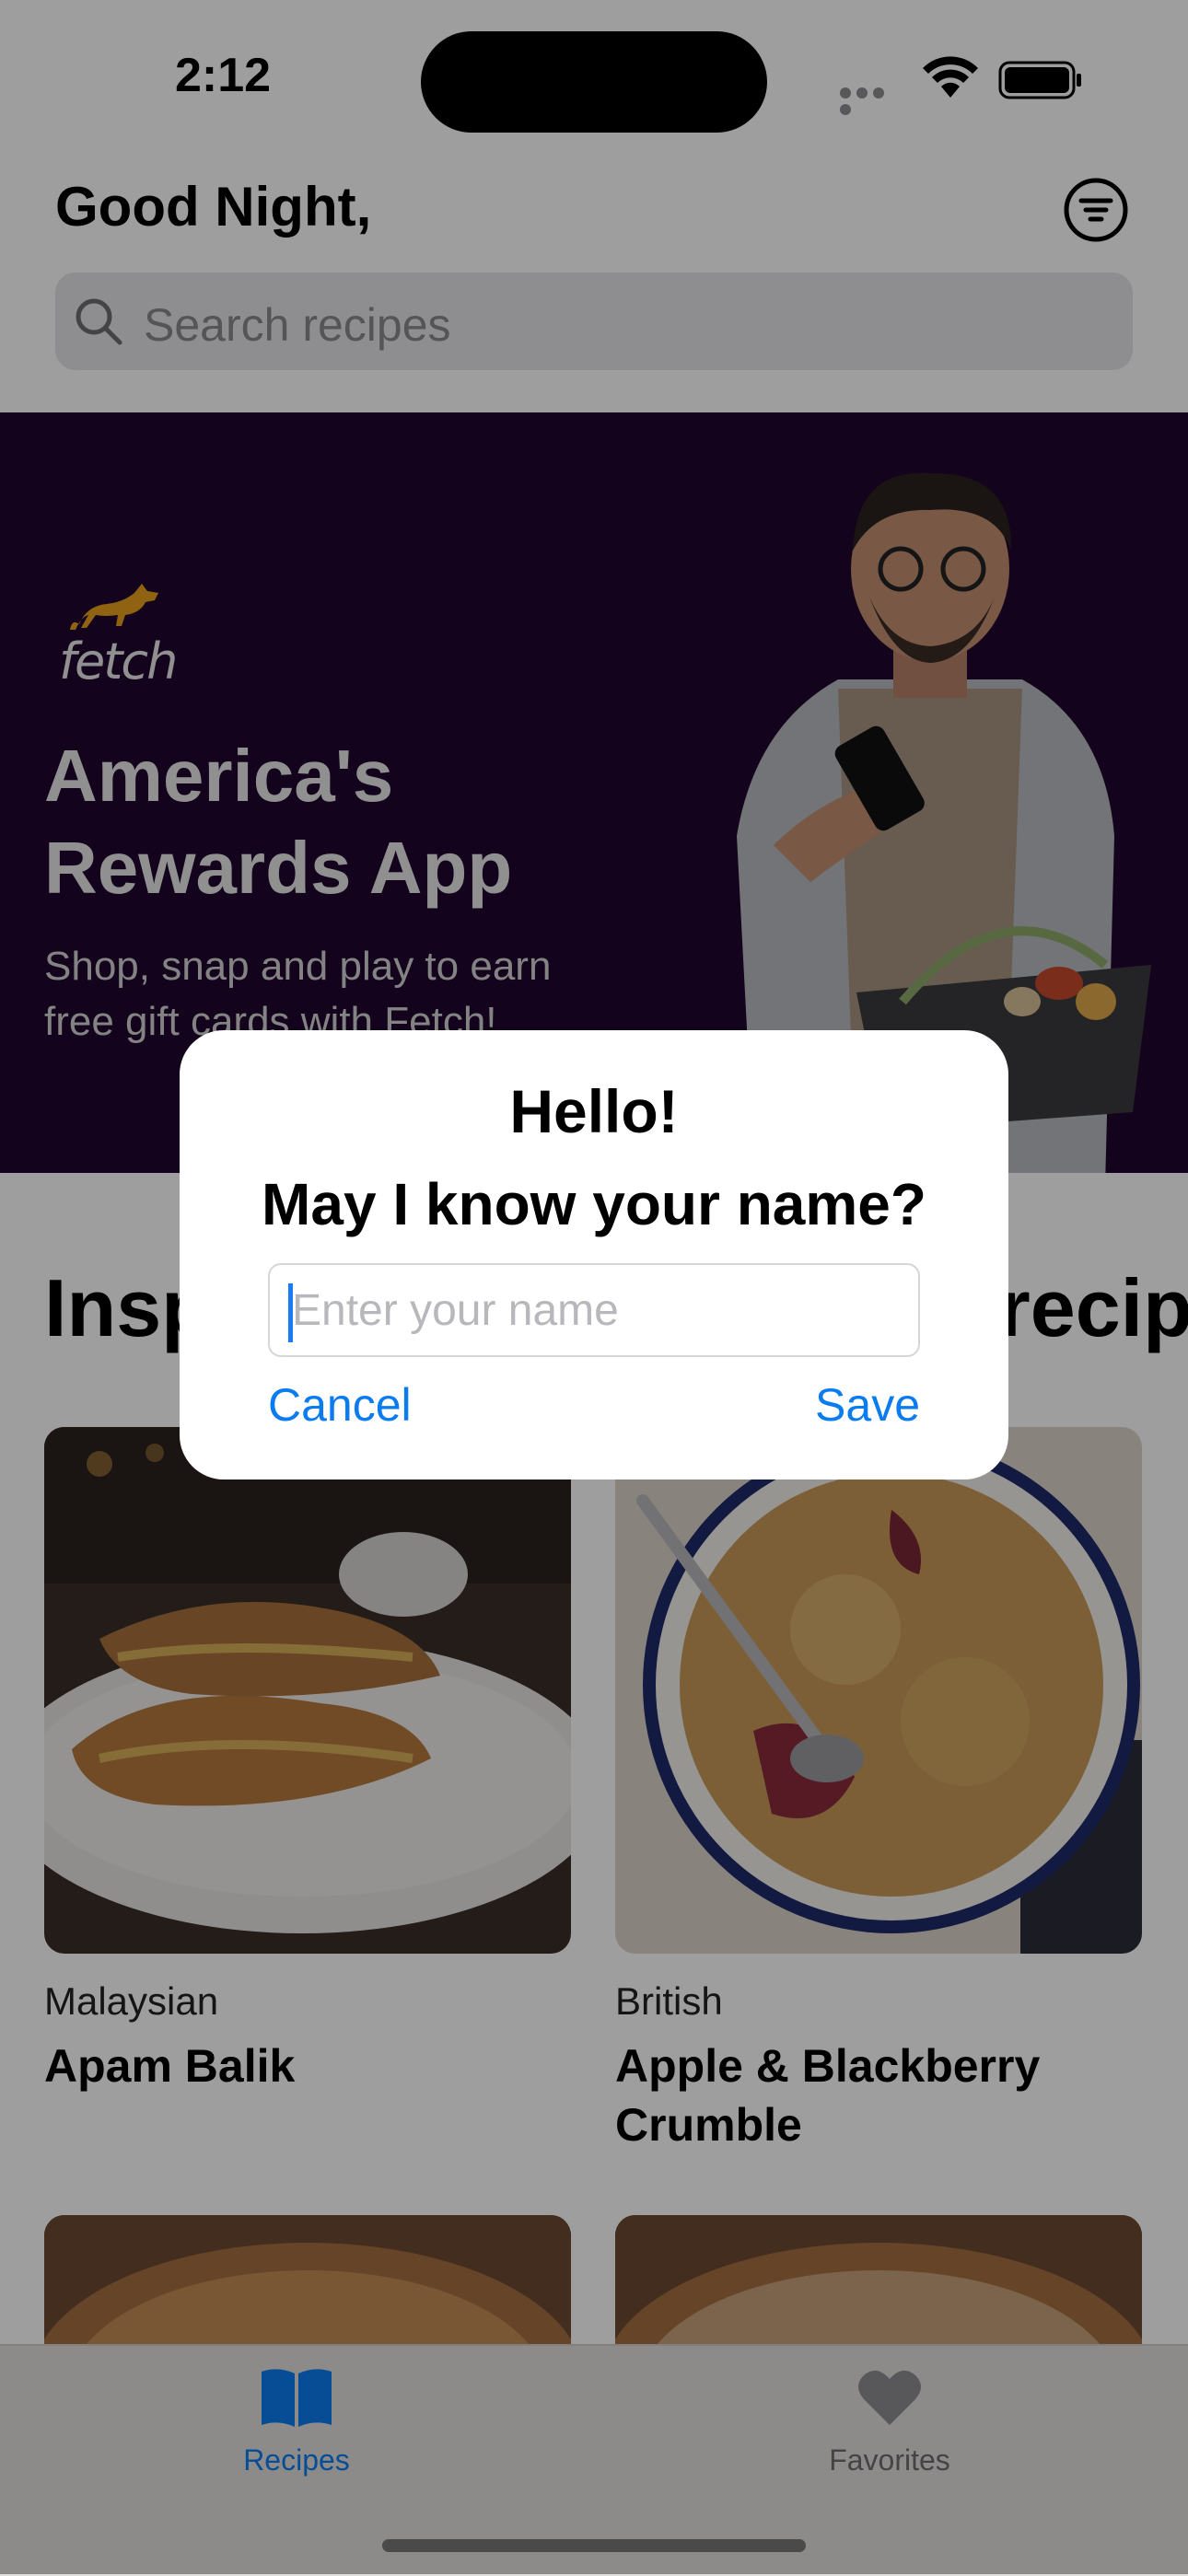 This screenshot has height=2576, width=1188. I want to click on name-input: Enter your name, so click(594, 1310).